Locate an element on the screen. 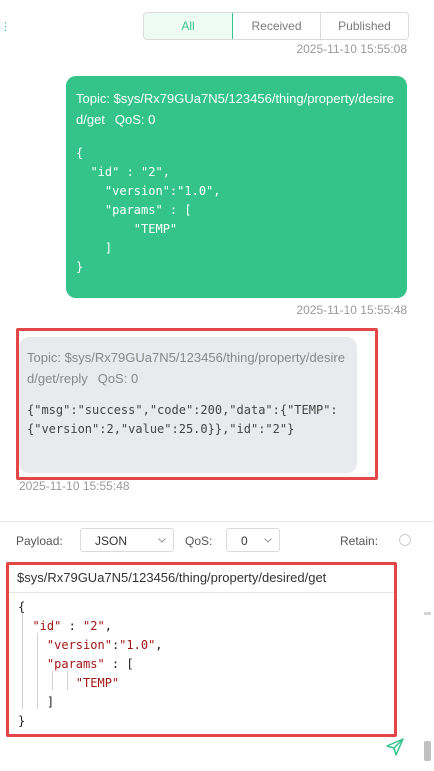 Image resolution: width=434 pixels, height=771 pixels. editor-token: "version" is located at coordinates (79, 645).